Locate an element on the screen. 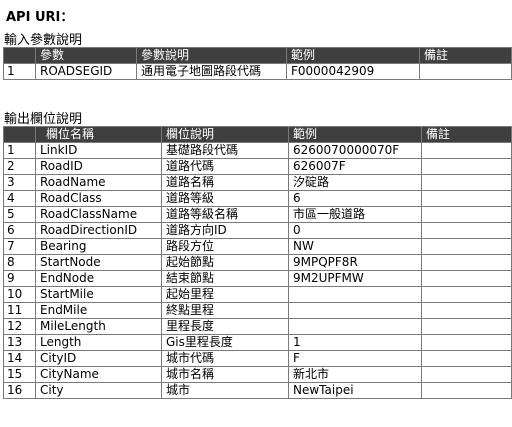 This screenshot has height=427, width=512. input-table-body: 1 ROADSEGID 通用電子地圖路段代碼 F0000042909 is located at coordinates (257, 71).